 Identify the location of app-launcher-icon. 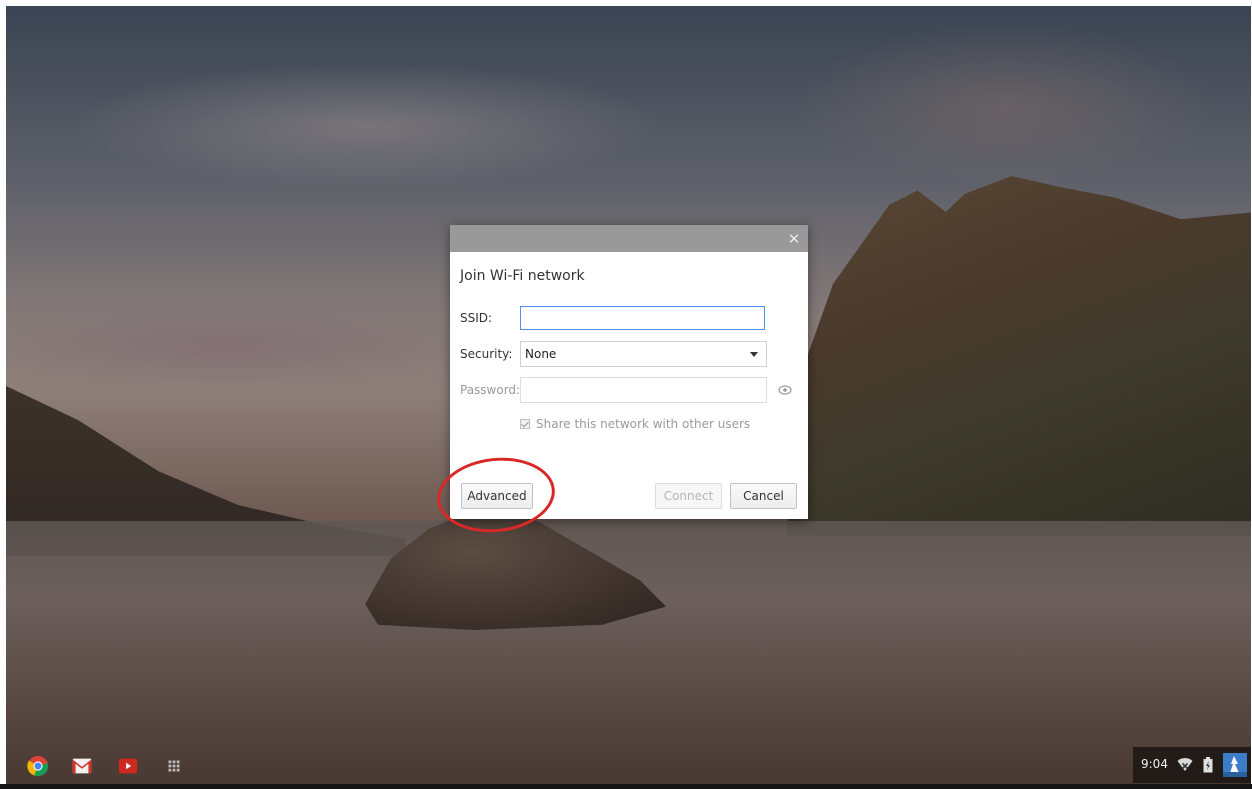
(174, 766).